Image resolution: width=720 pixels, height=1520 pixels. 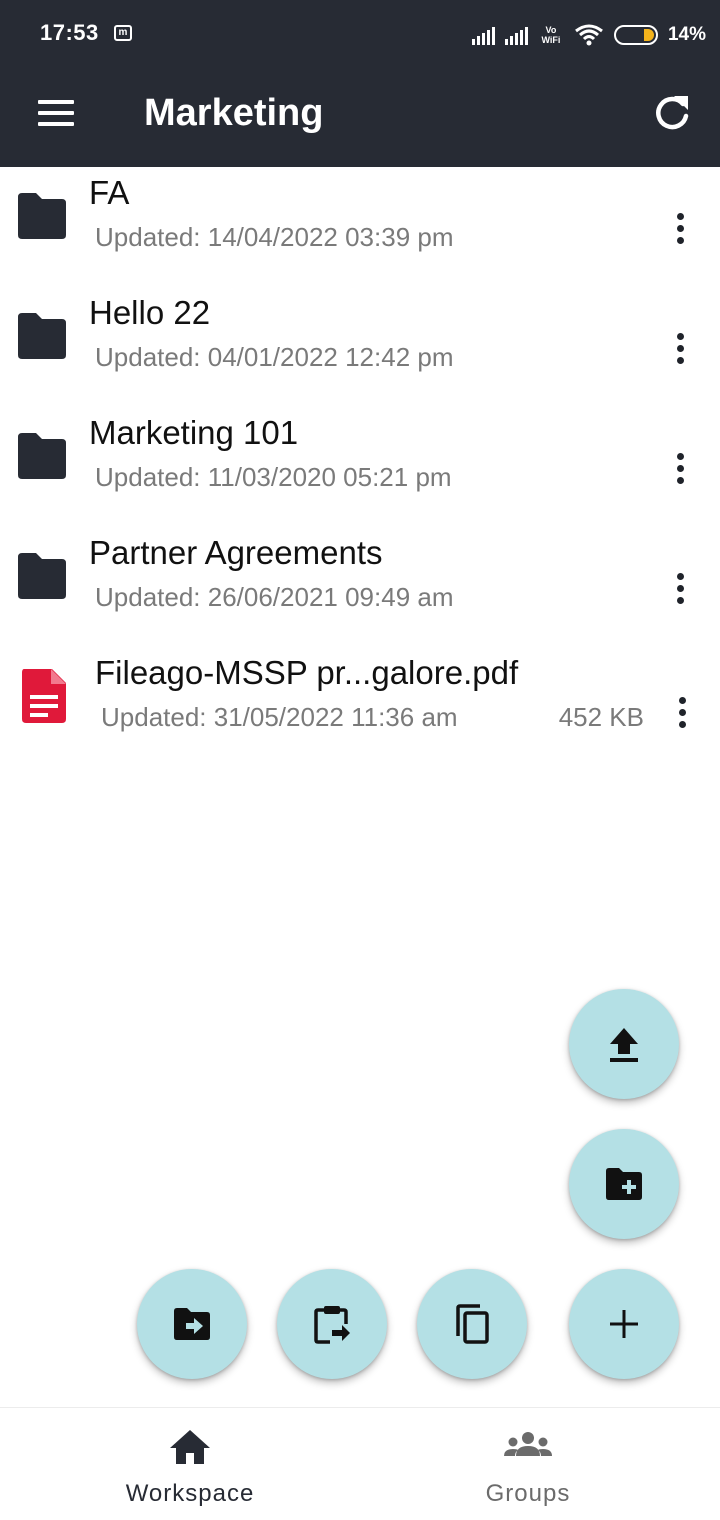 I want to click on refresh-icon, so click(x=672, y=112).